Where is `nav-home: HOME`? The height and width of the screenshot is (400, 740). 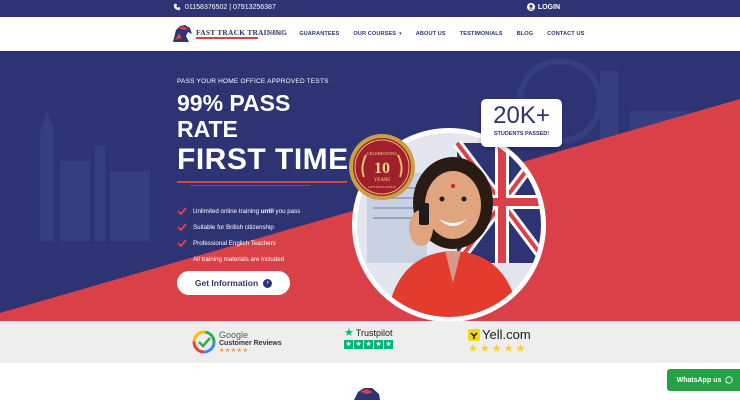 nav-home: HOME is located at coordinates (276, 34).